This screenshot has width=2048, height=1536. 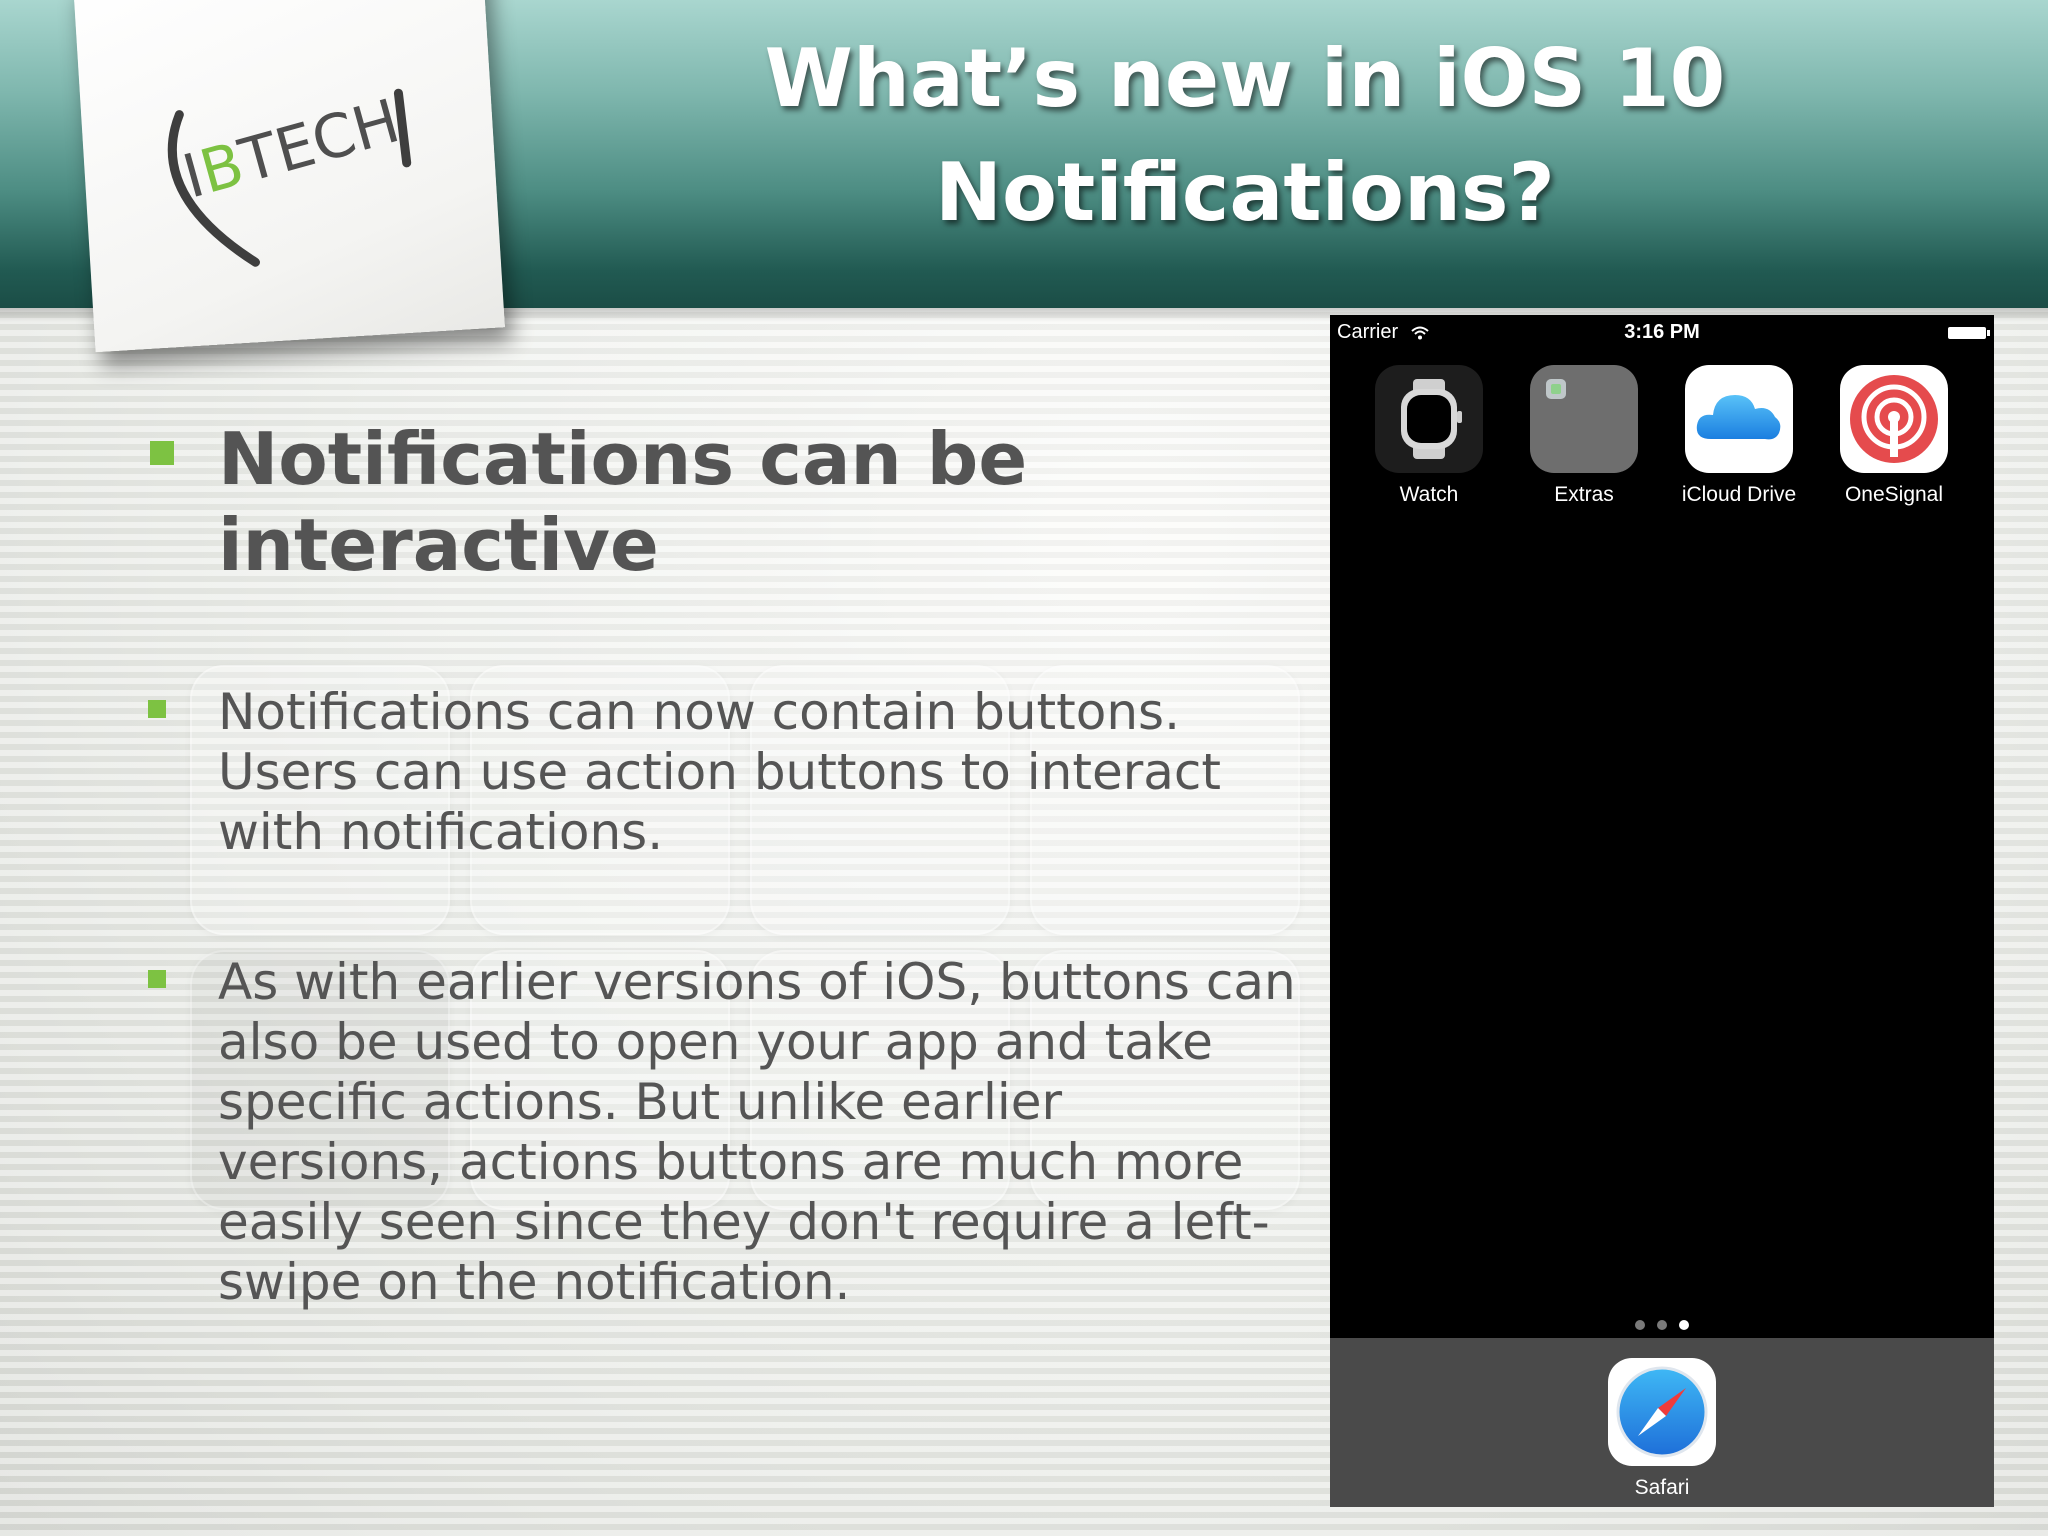 What do you see at coordinates (623, 502) in the screenshot?
I see `bullet-heading: Notifications can be interactive` at bounding box center [623, 502].